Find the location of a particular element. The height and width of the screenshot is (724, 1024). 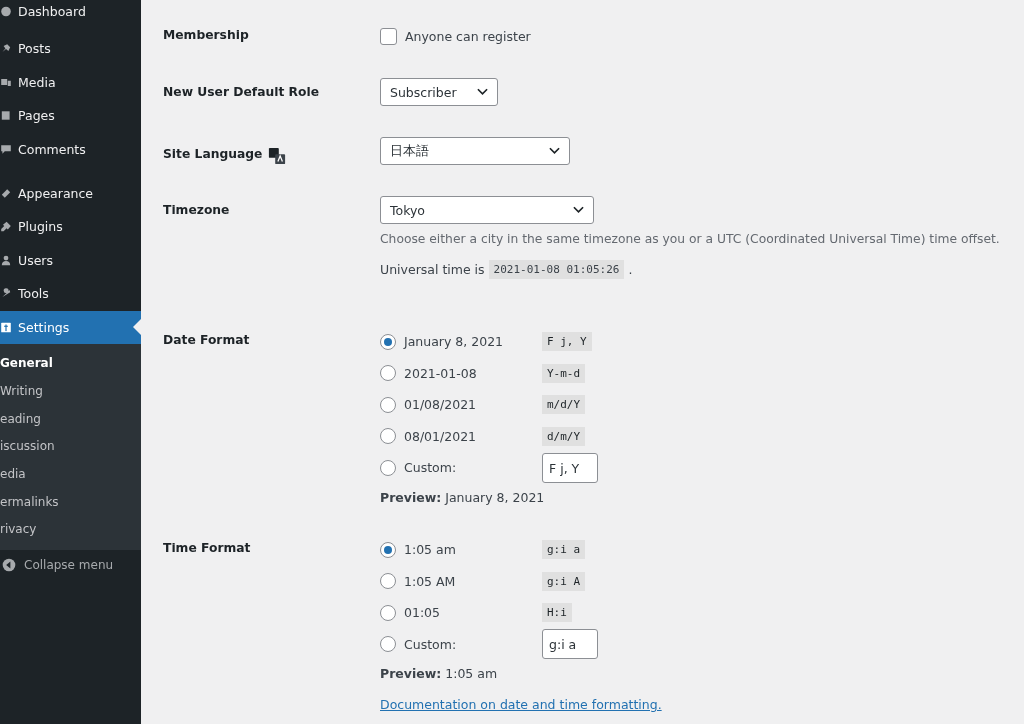

field-label: New User Default Role is located at coordinates (242, 91).